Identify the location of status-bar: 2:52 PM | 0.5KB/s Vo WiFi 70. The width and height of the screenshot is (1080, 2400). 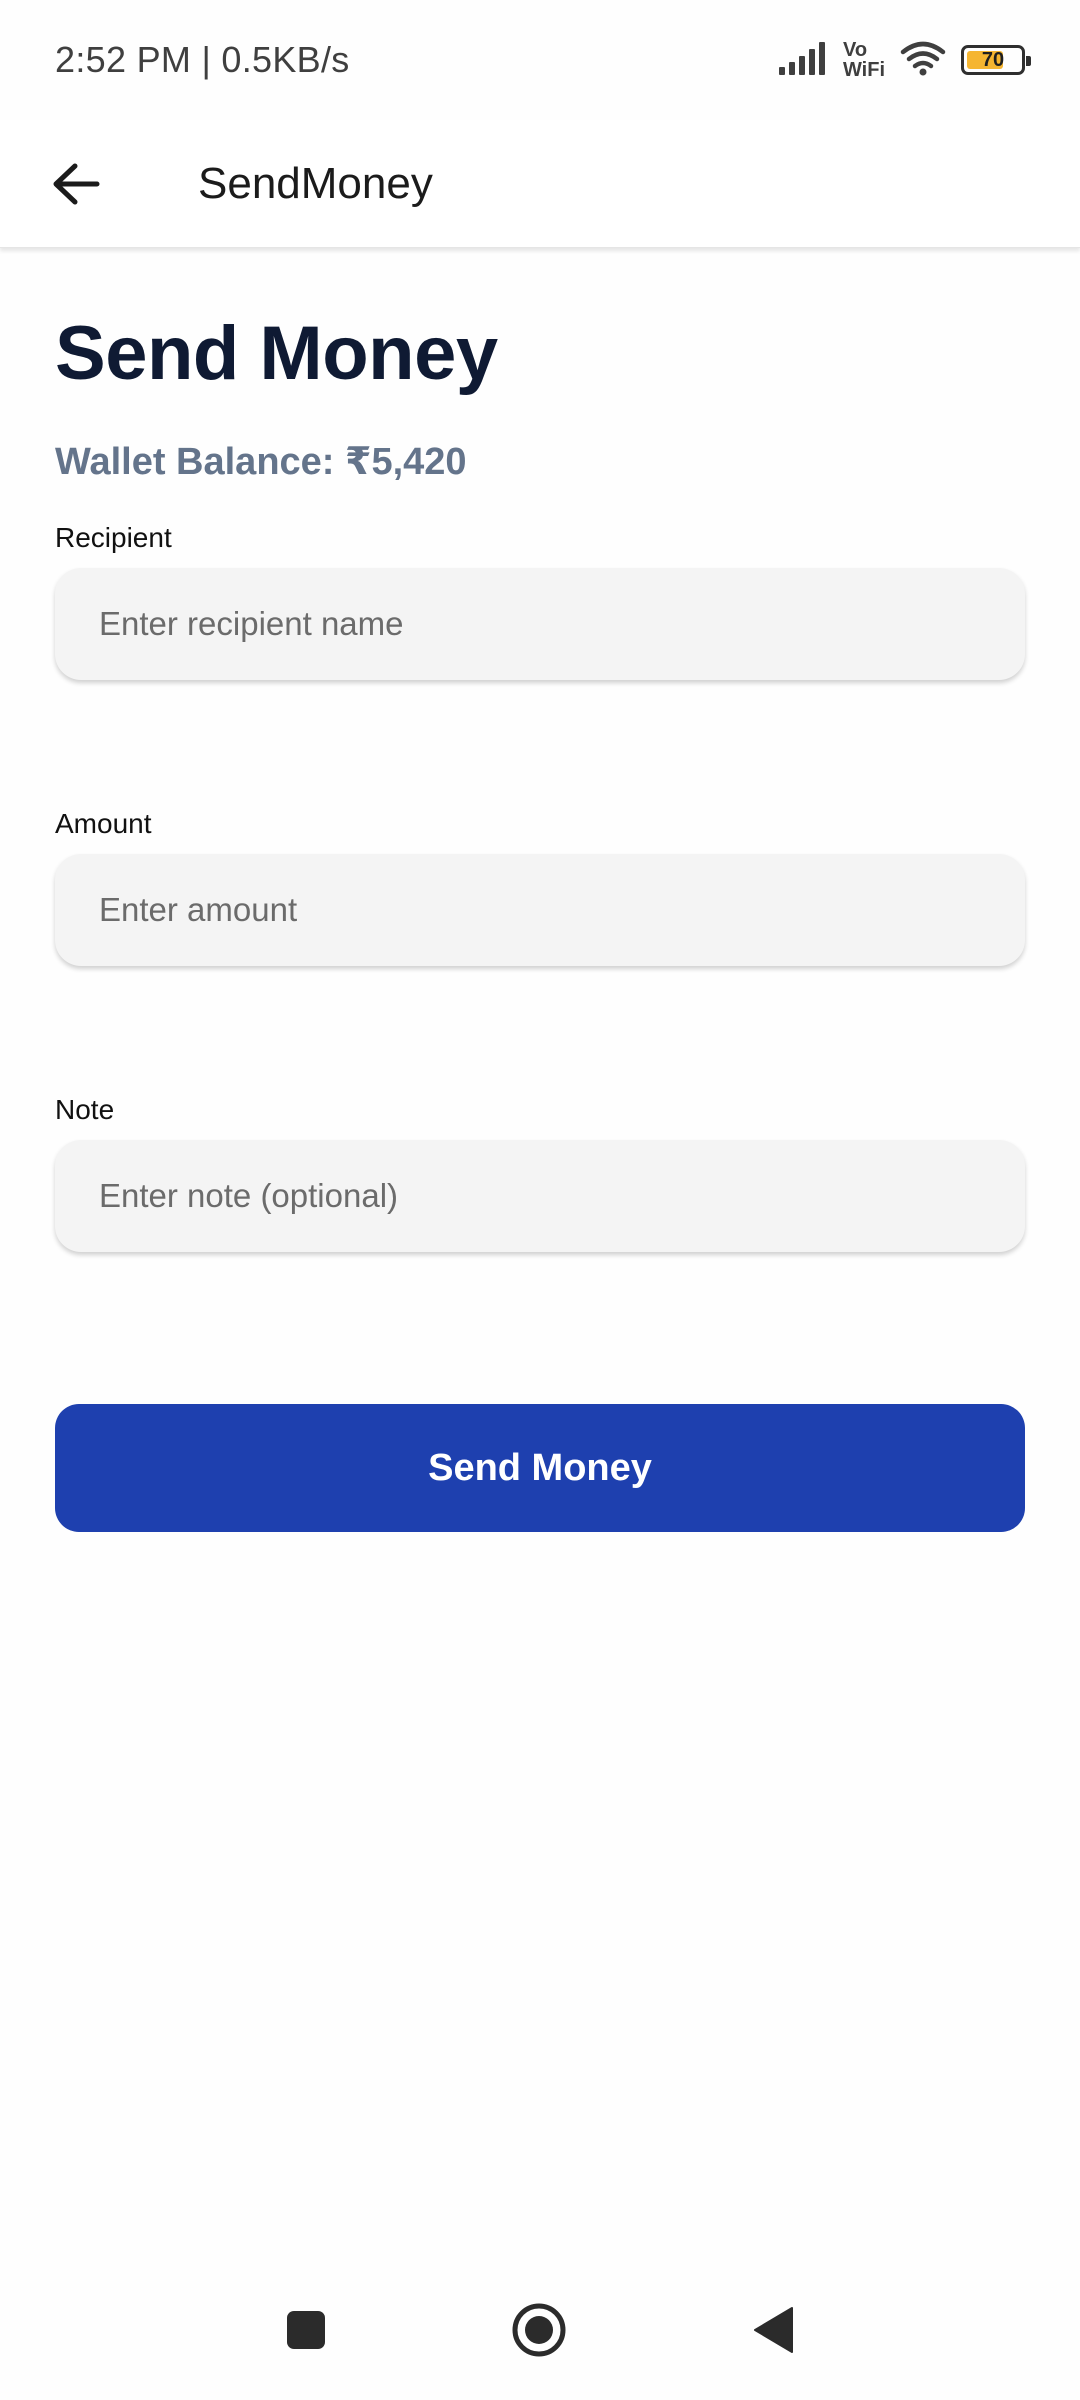
(540, 60).